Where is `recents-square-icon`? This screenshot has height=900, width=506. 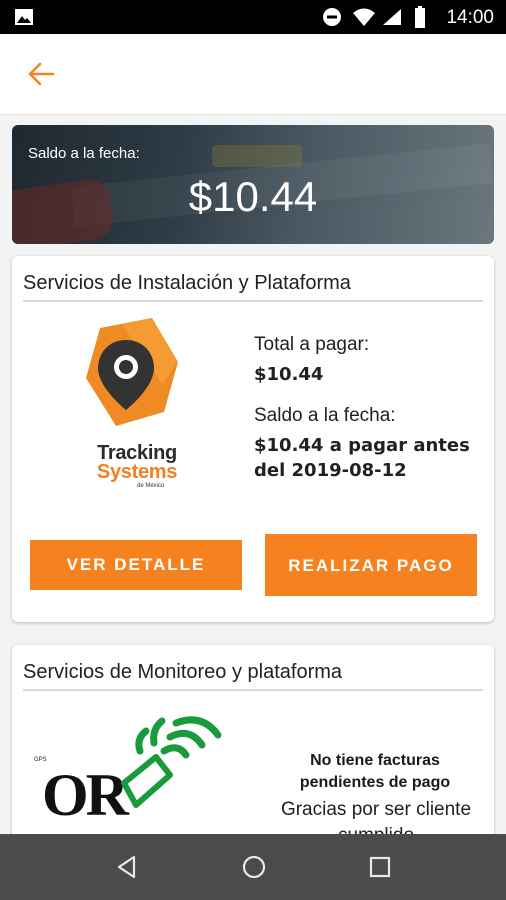 recents-square-icon is located at coordinates (380, 867).